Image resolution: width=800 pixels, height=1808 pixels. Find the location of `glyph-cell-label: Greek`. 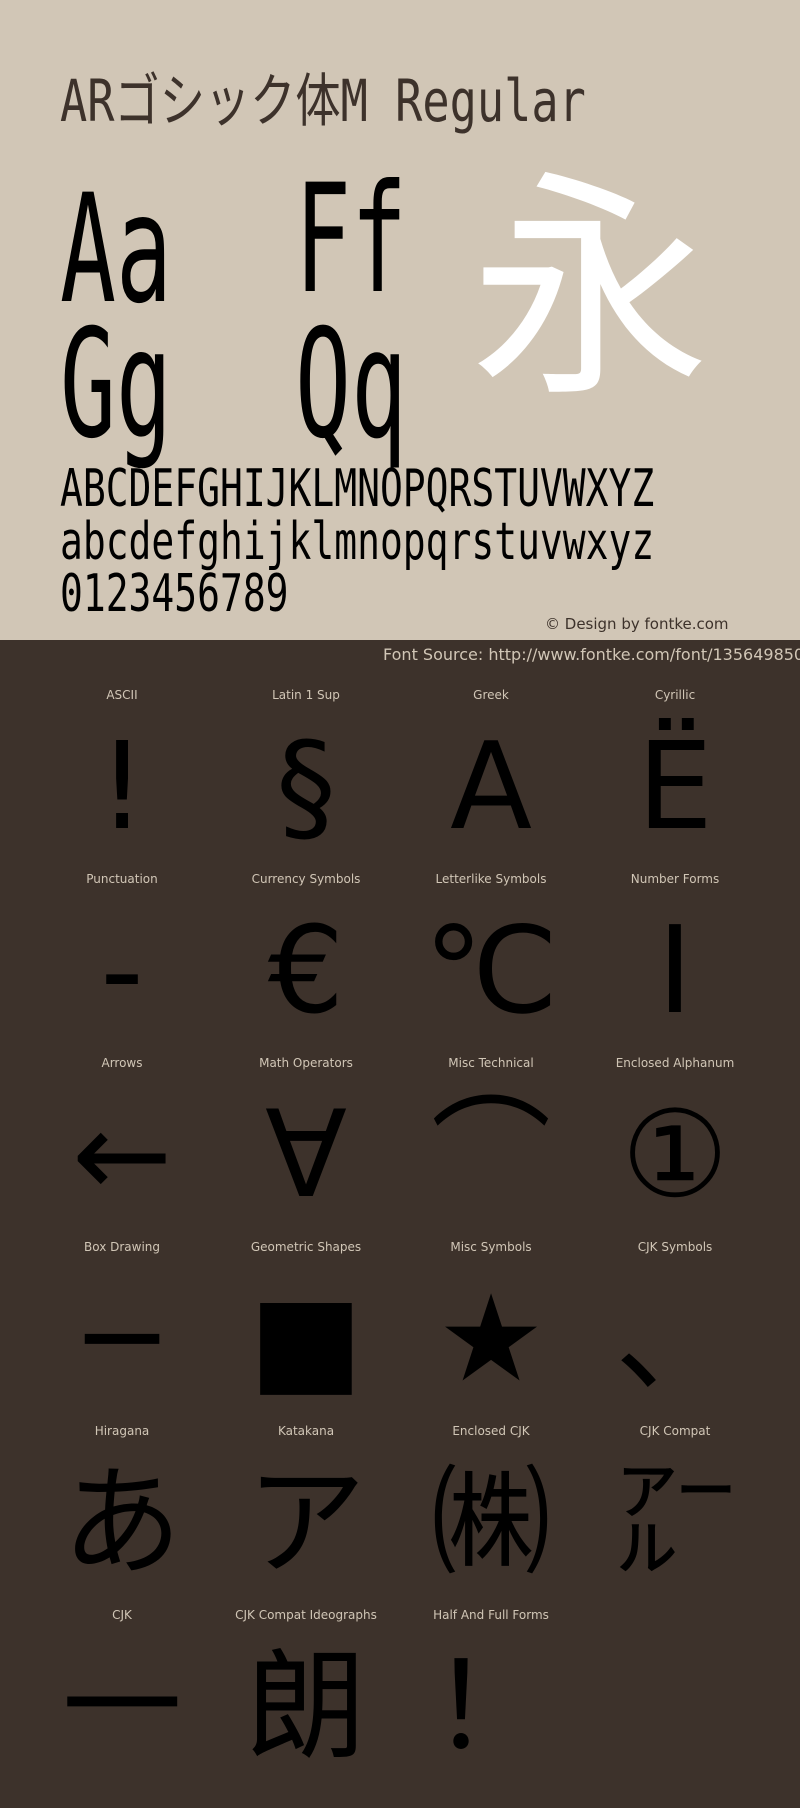

glyph-cell-label: Greek is located at coordinates (491, 695).